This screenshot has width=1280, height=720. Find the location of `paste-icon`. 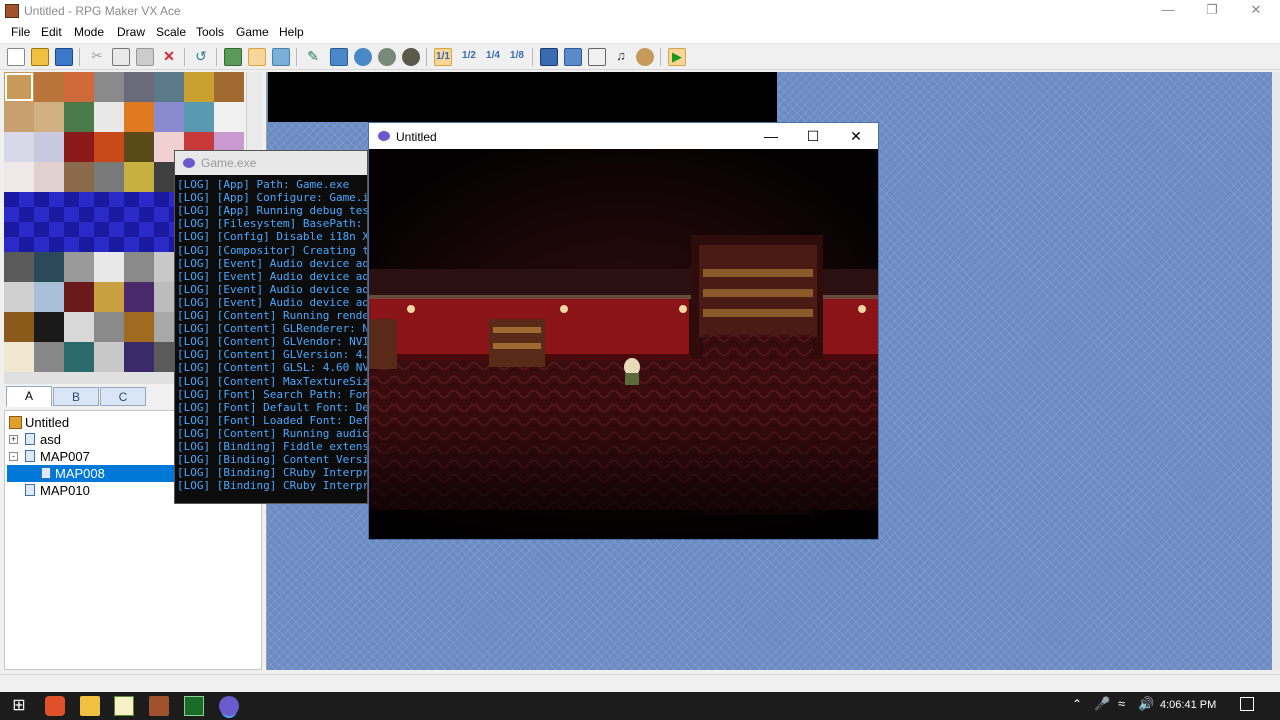

paste-icon is located at coordinates (145, 57).